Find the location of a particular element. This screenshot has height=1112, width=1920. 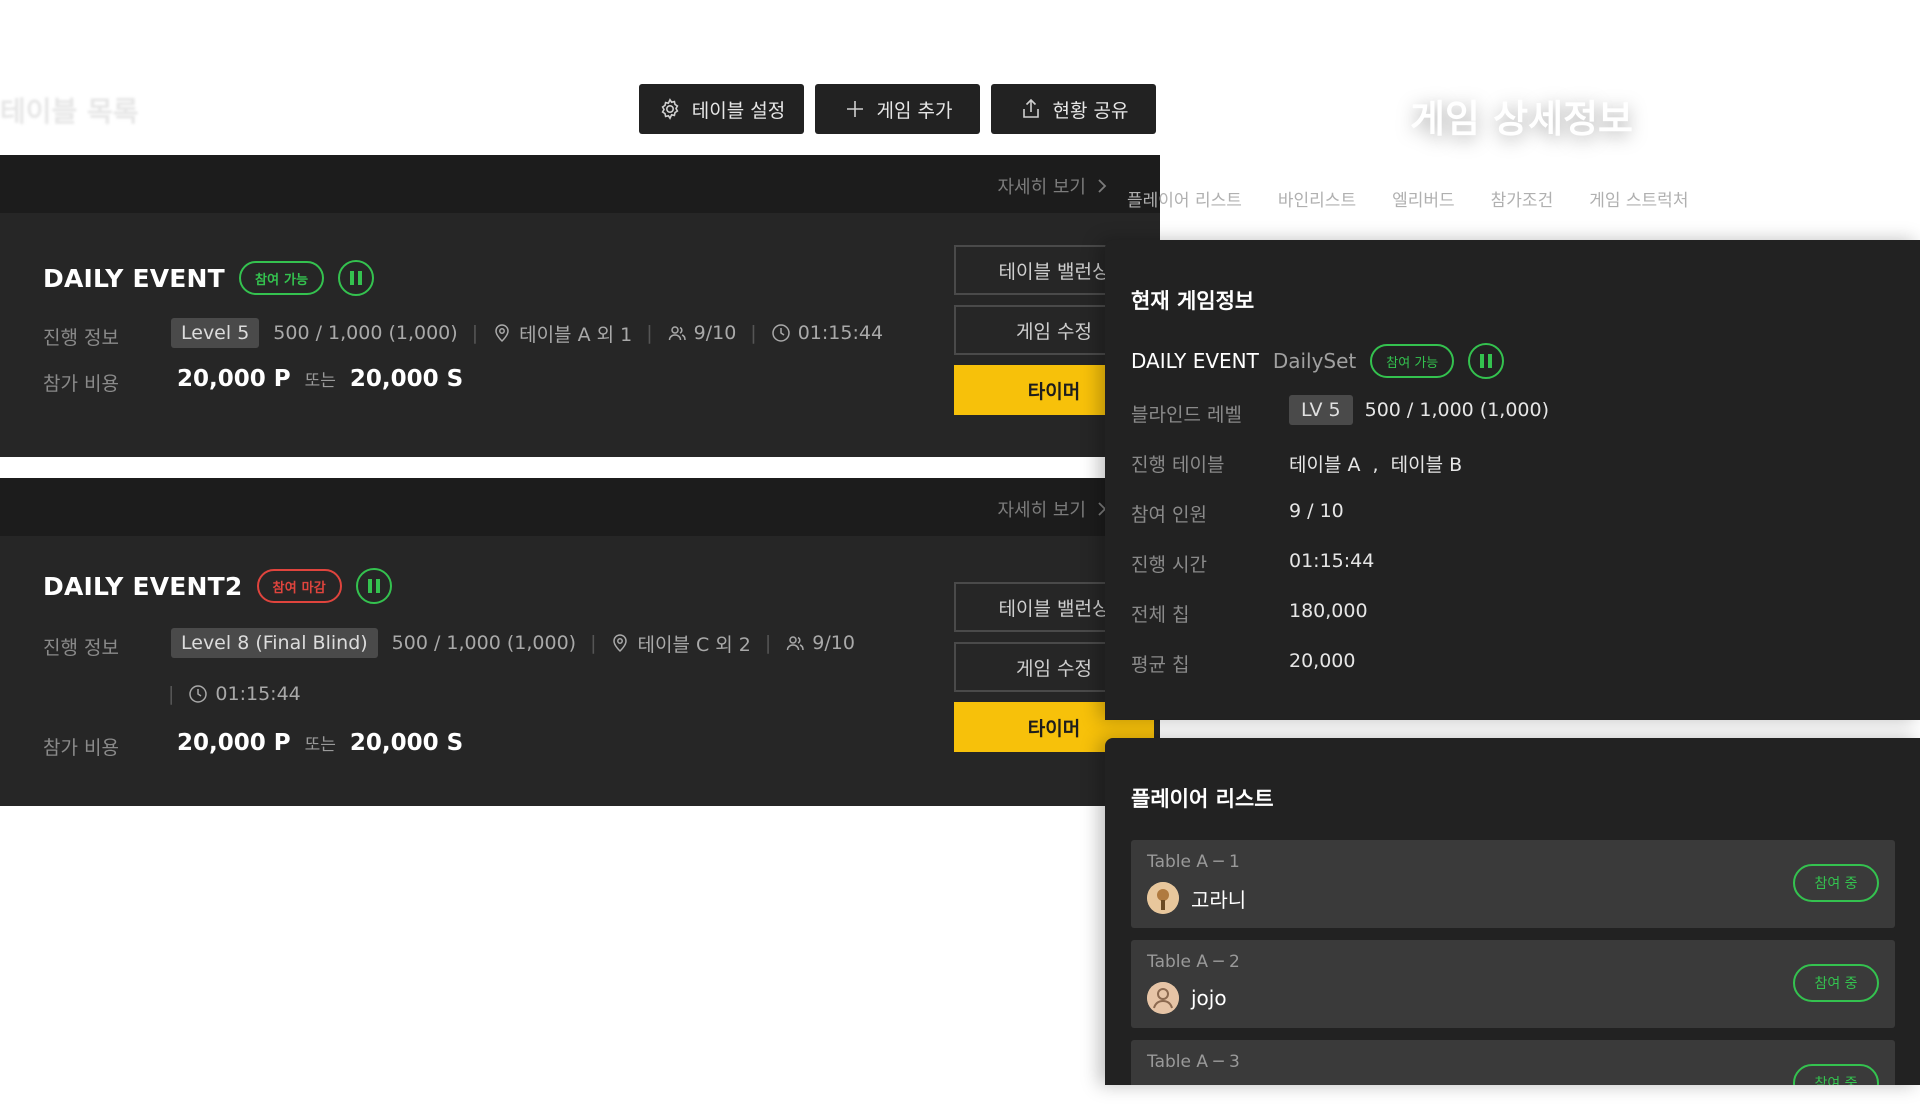

table-settings-label: 테이블 설정 is located at coordinates (738, 110).